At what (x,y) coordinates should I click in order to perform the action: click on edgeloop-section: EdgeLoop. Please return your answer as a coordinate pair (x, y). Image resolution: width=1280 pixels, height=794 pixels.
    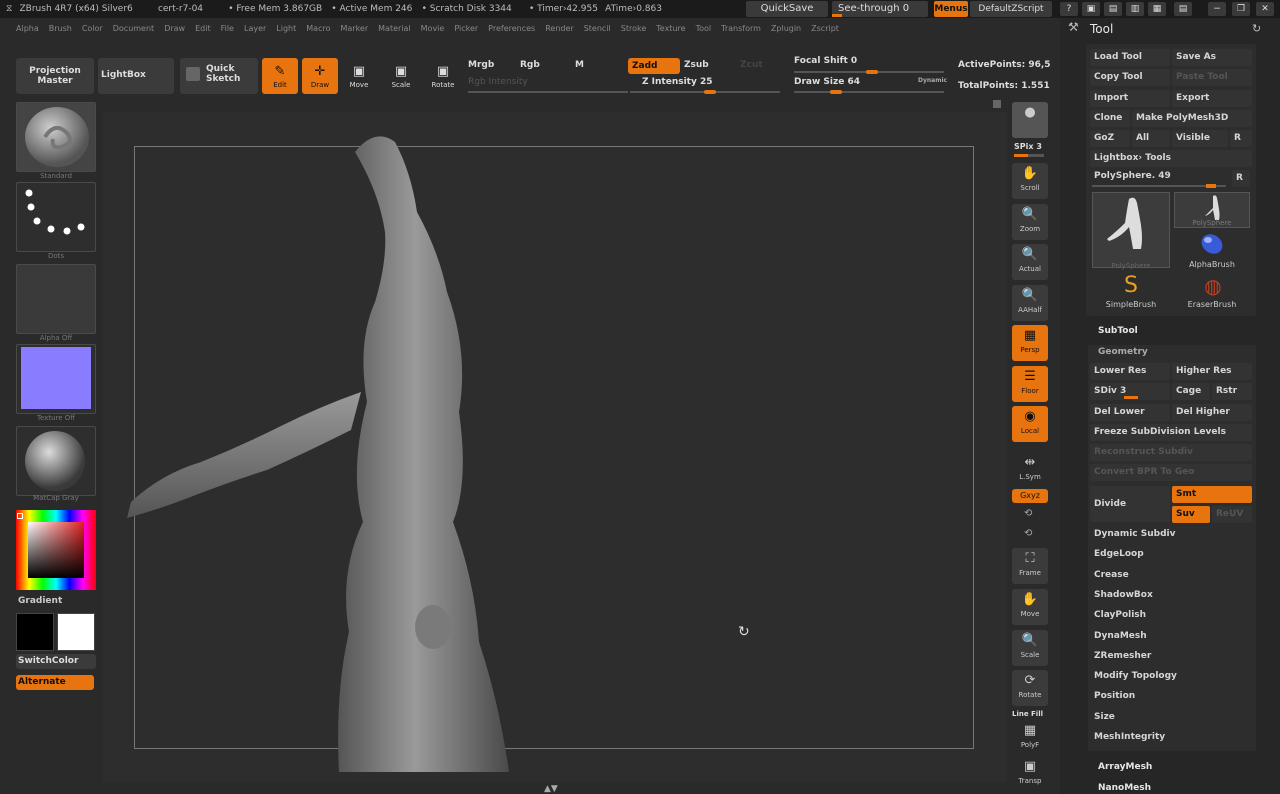
    Looking at the image, I should click on (1119, 554).